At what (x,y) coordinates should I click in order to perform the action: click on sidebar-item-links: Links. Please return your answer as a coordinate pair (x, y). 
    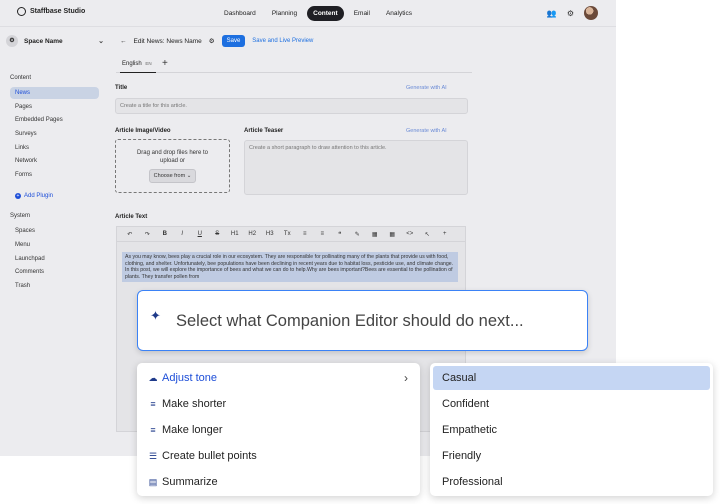
    Looking at the image, I should click on (54, 148).